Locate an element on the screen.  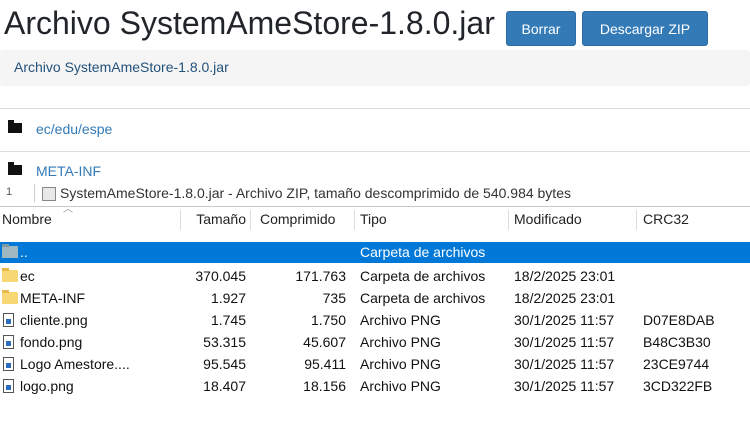
file-compressed: 18.156 is located at coordinates (324, 386).